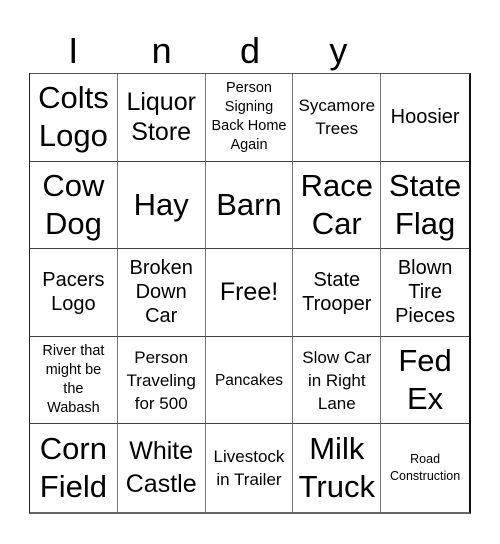  Describe the element at coordinates (337, 304) in the screenshot. I see `cell-line: Trooper` at that location.